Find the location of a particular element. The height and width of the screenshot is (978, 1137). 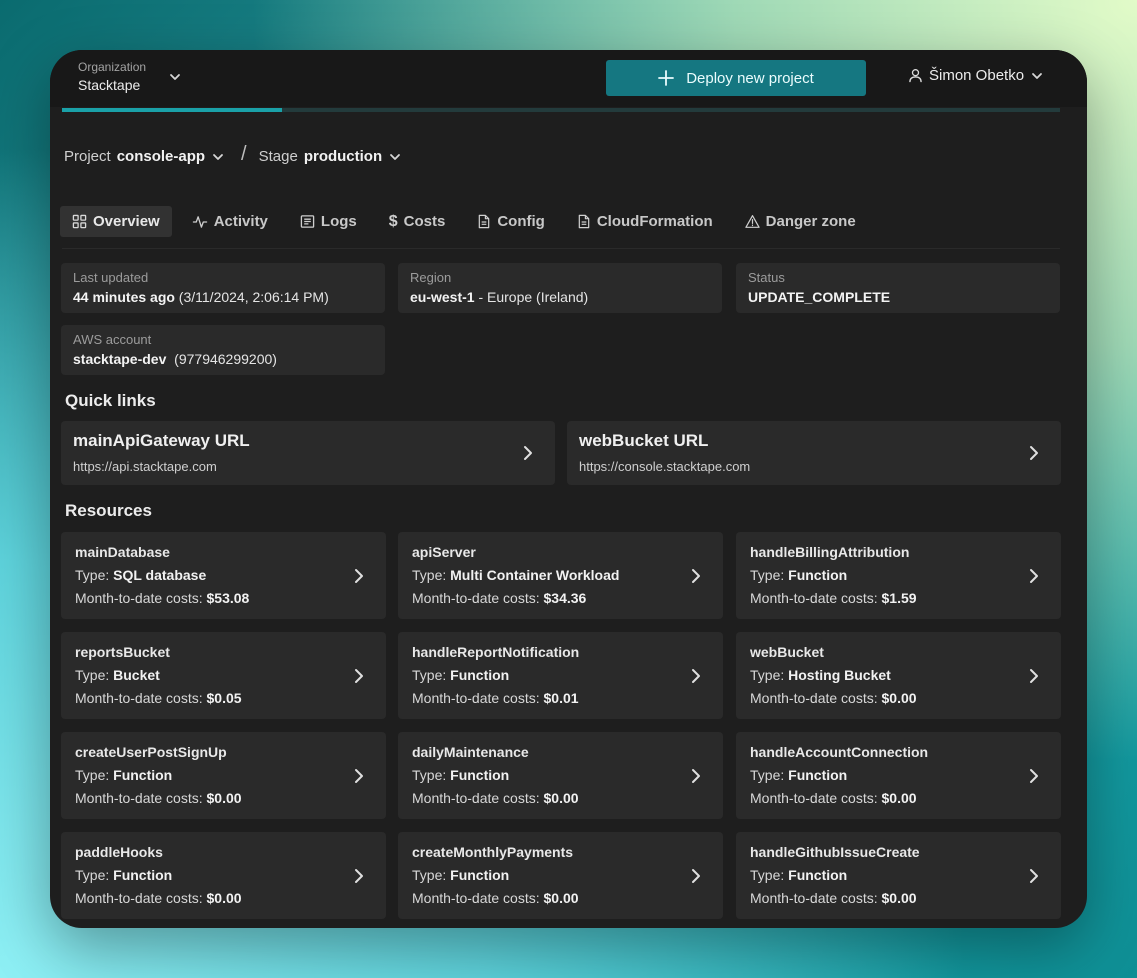

user-menu: Šimon Obetko is located at coordinates (976, 75).